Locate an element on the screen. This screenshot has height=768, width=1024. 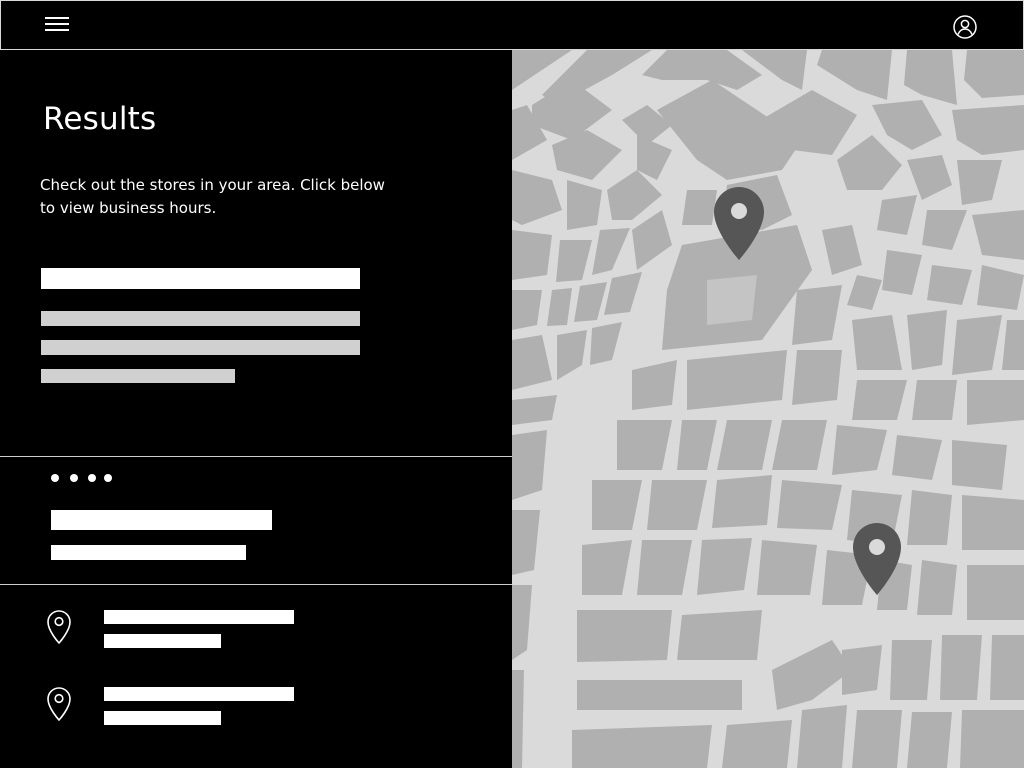
result-heading-placeholder is located at coordinates (200, 278).